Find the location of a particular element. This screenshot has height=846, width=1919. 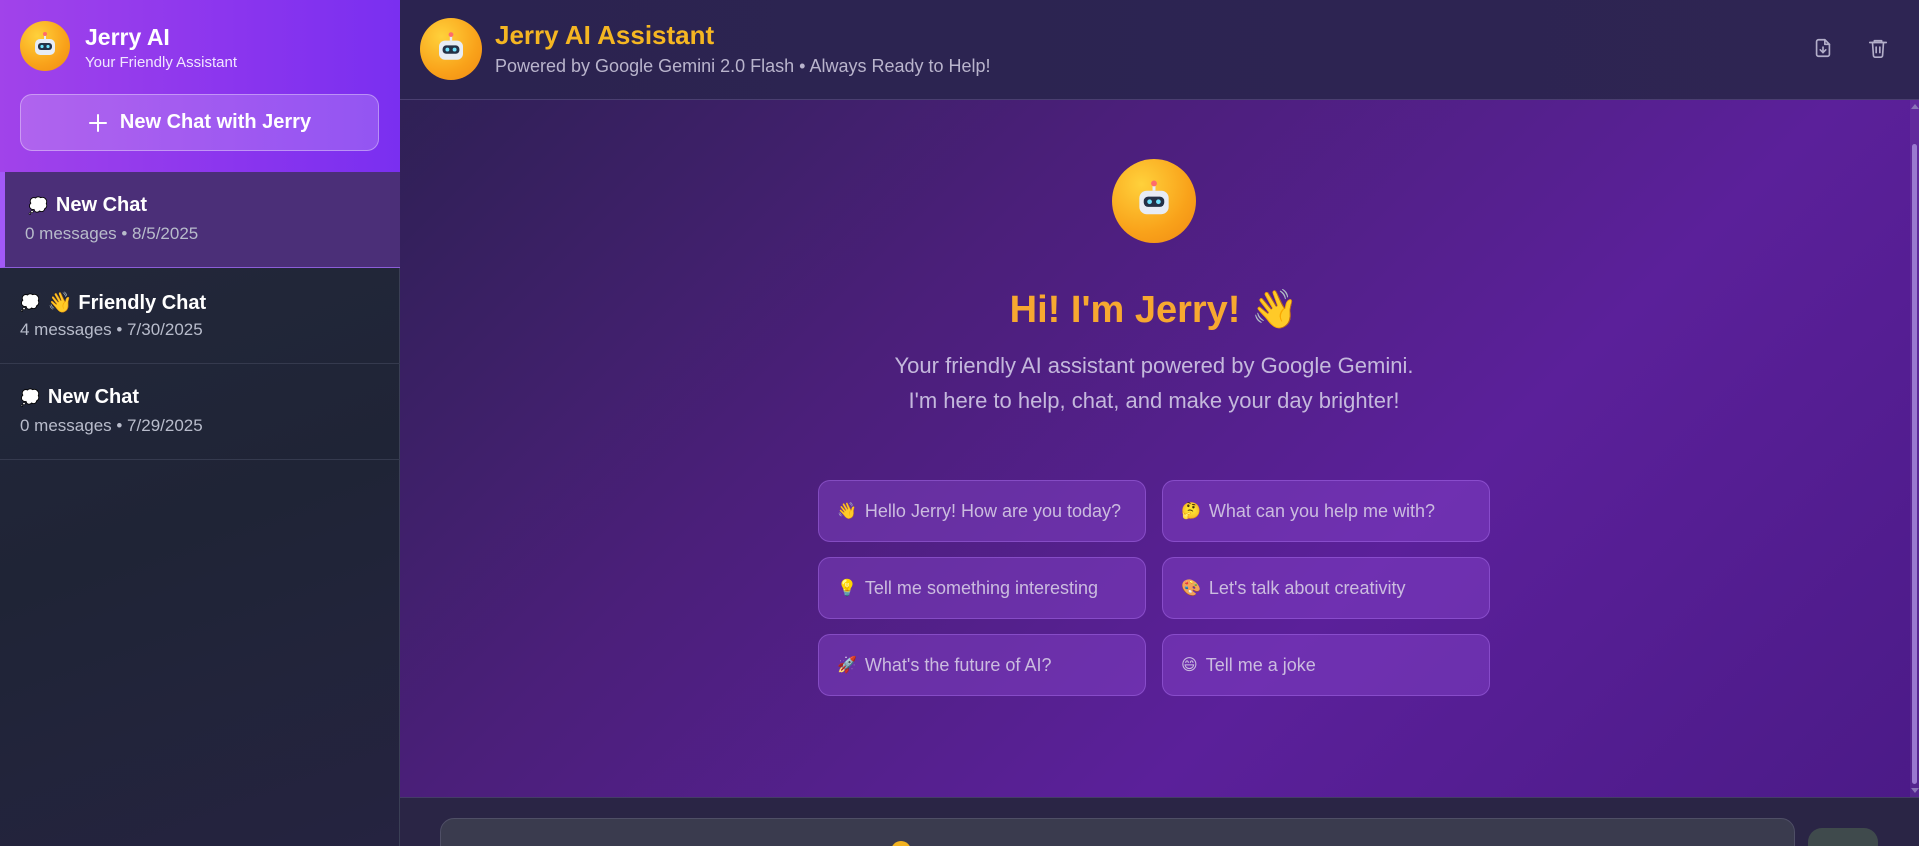

suggestion-button: 🎨 Let's talk about creativity is located at coordinates (1326, 588).